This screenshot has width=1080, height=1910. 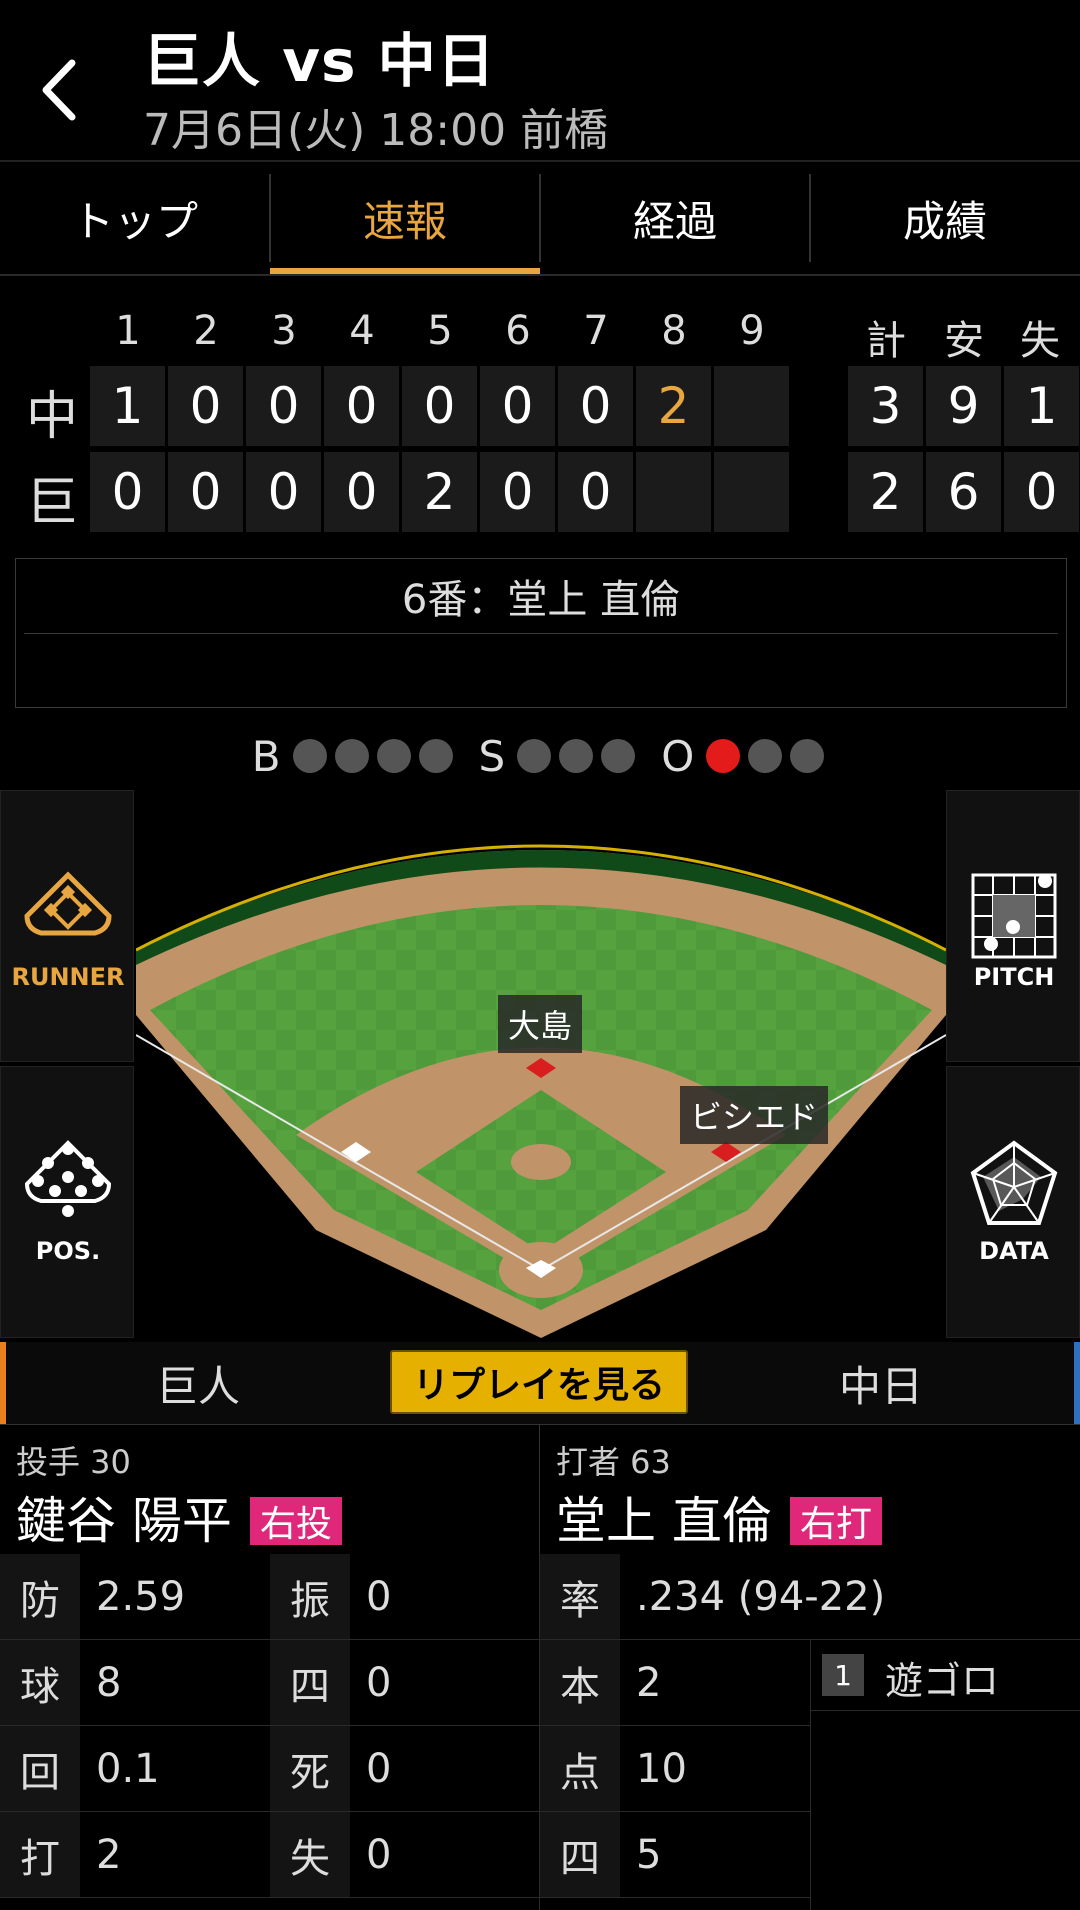 I want to click on inning-header: 9, so click(x=752, y=331).